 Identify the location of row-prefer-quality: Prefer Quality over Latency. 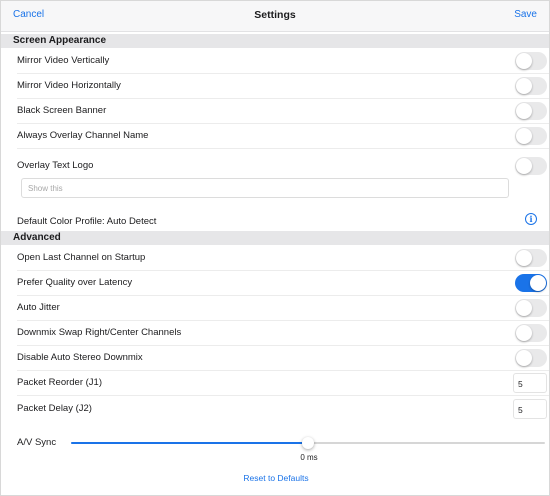
(275, 283).